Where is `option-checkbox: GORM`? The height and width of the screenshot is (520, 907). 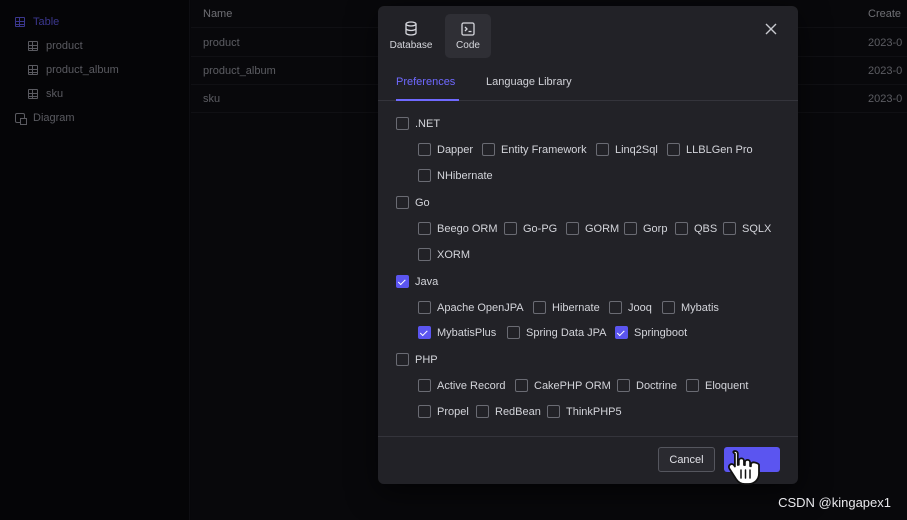
option-checkbox: GORM is located at coordinates (592, 228).